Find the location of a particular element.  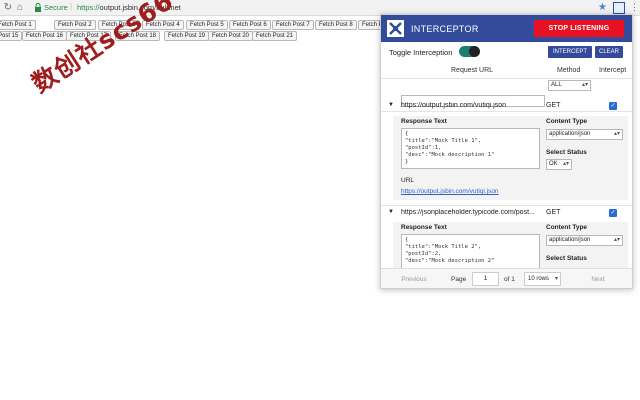

toggle-interception-label: Toggle Interception is located at coordinates (421, 52).